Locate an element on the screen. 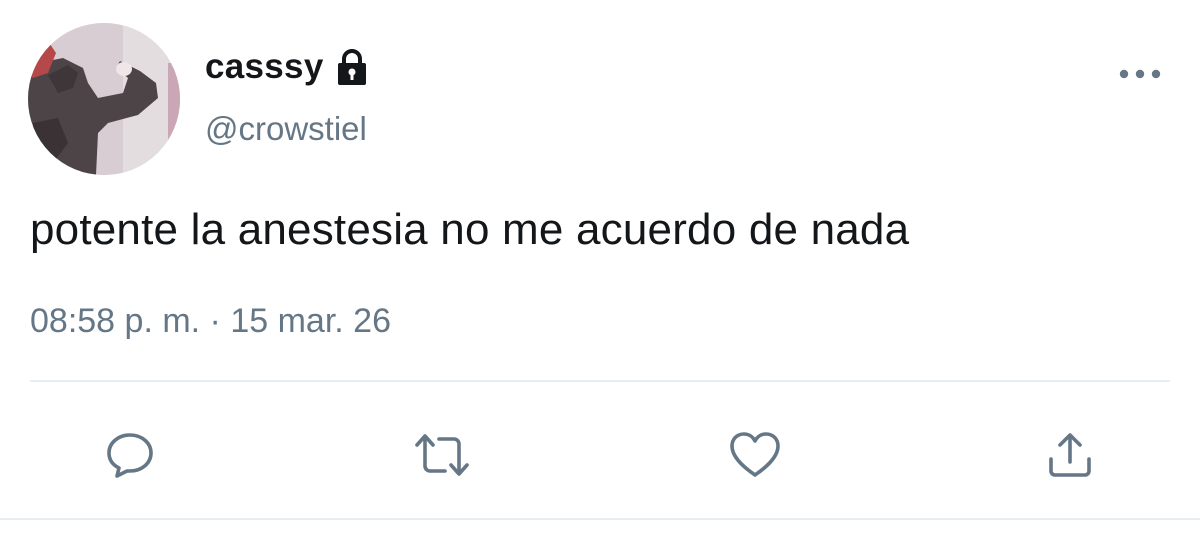  heart-icon is located at coordinates (755, 454).